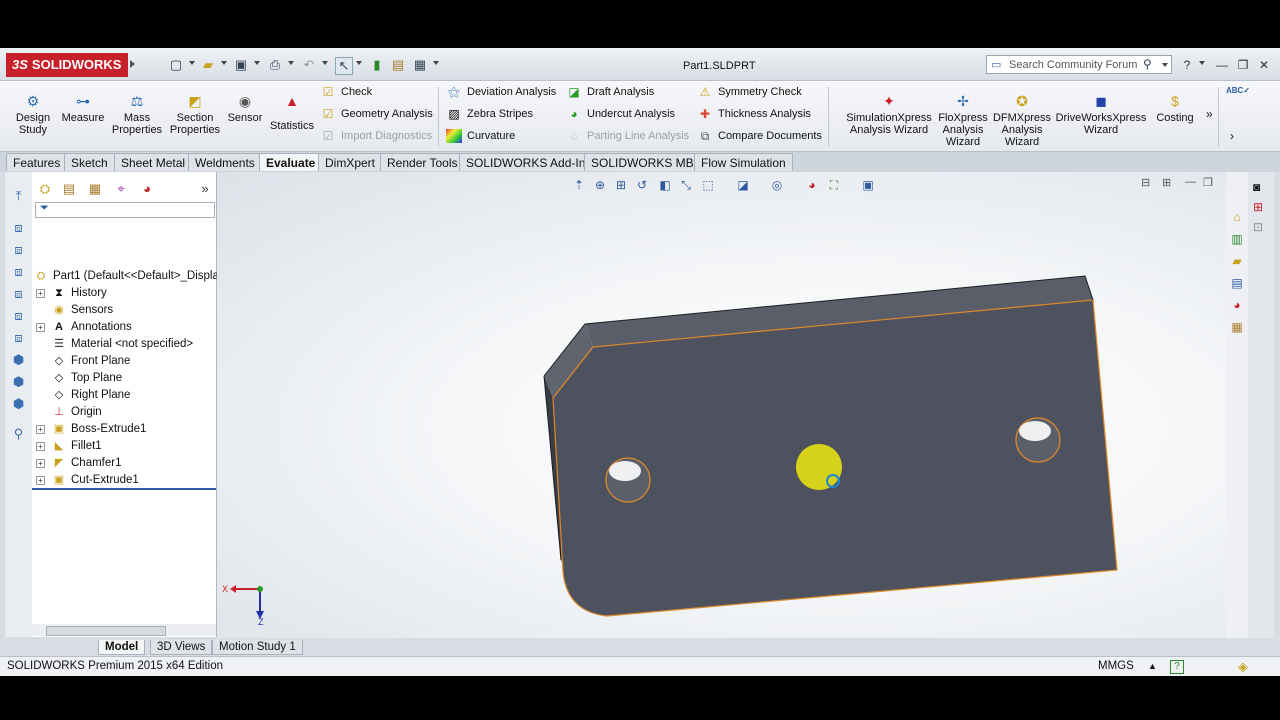 The image size is (1280, 720). I want to click on parting-line-analysis-button: ◌ Parting Line Analysis, so click(627, 136).